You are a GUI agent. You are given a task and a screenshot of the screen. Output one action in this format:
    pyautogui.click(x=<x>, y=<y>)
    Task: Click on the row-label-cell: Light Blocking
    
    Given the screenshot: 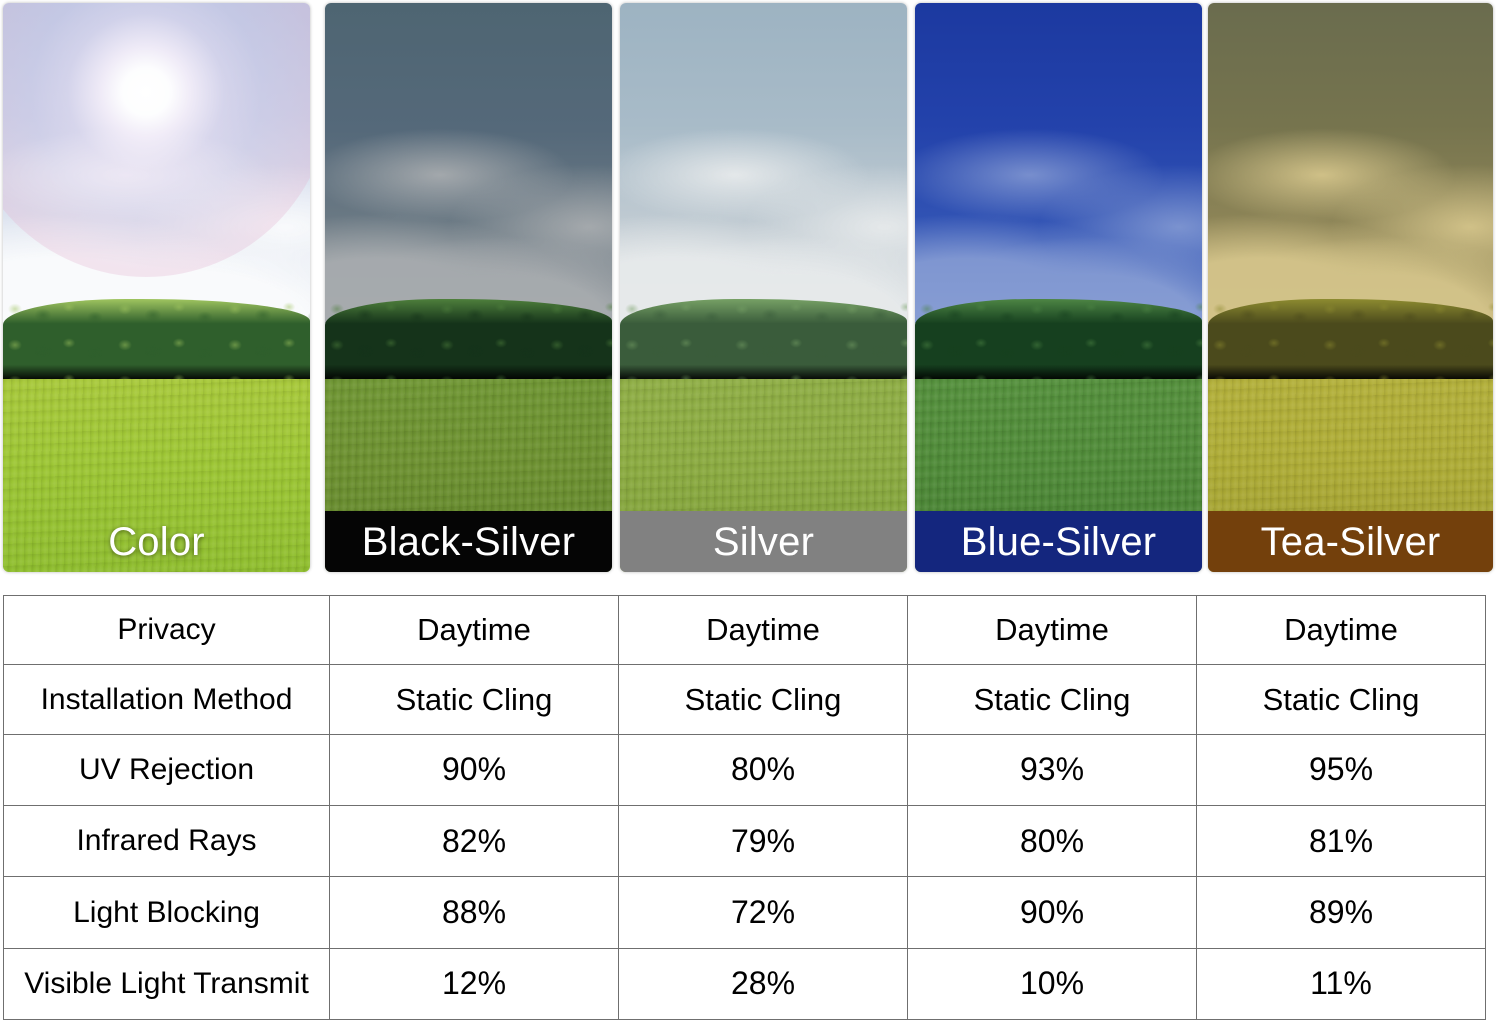 What is the action you would take?
    pyautogui.click(x=166, y=912)
    